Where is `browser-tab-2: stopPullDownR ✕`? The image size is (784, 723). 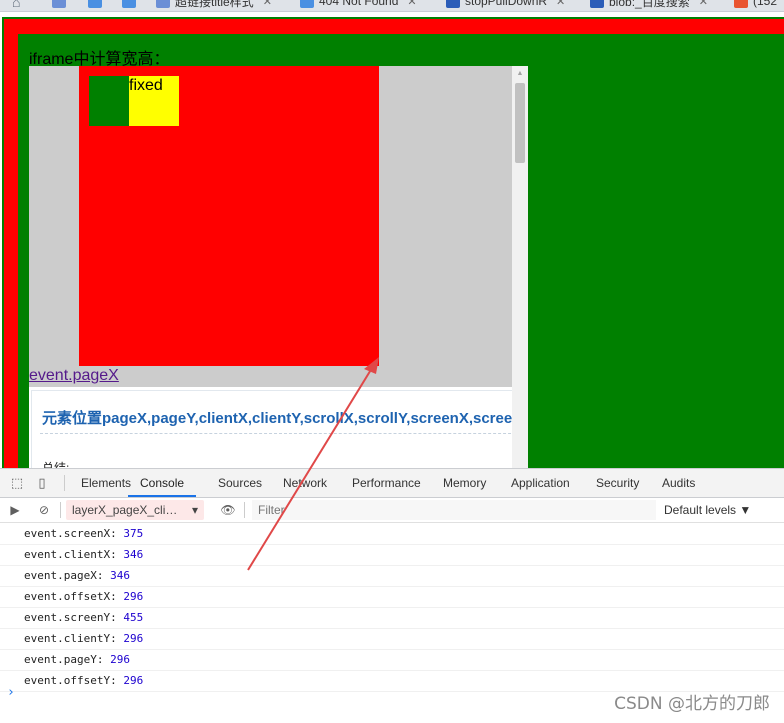
browser-tab-2: stopPullDownR ✕ is located at coordinates (512, 5).